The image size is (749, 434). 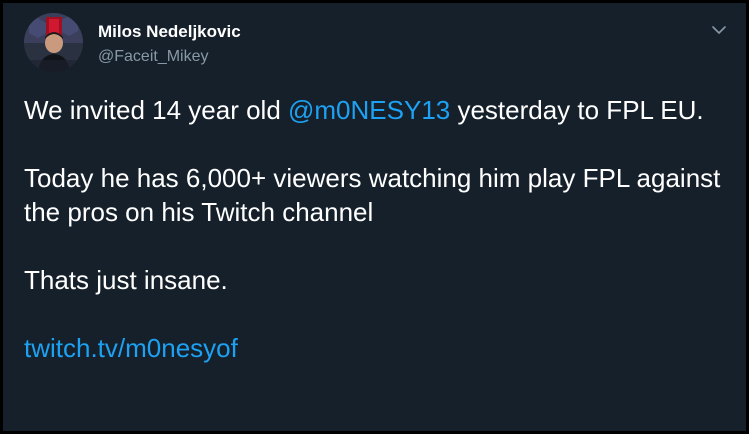 I want to click on author-avatar, so click(x=53, y=42).